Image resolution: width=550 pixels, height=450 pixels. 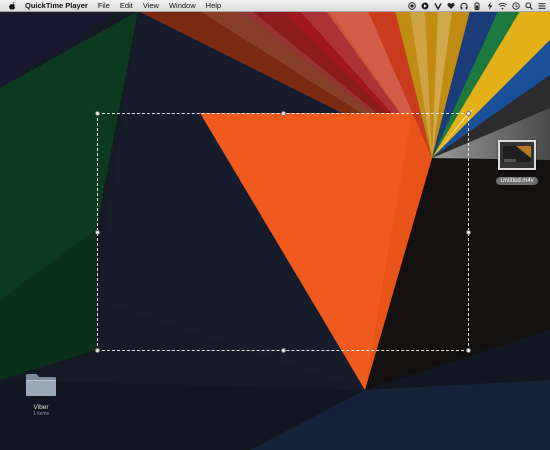 I want to click on video-thumbnail-icon, so click(x=517, y=155).